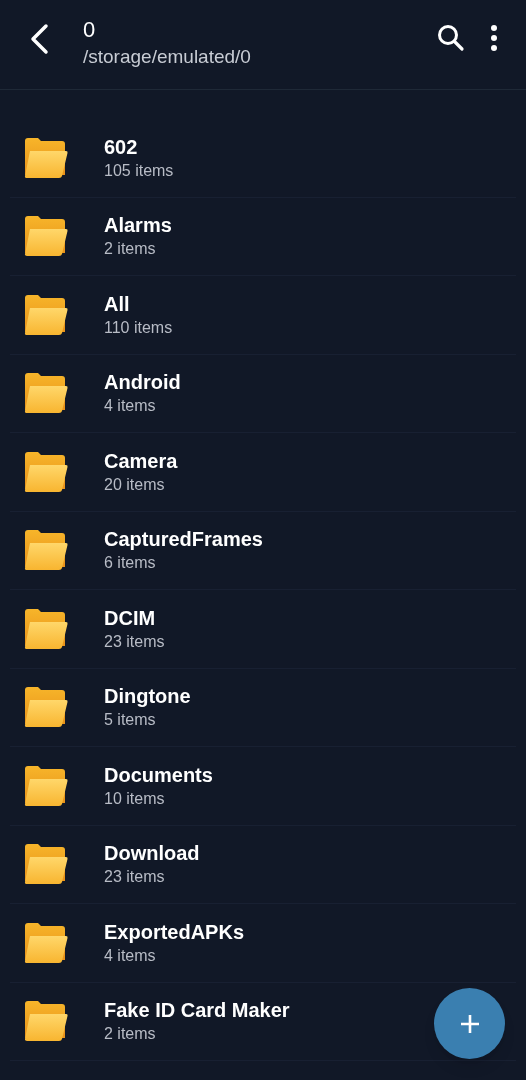  What do you see at coordinates (263, 864) in the screenshot?
I see `folder-row: Download 23 items` at bounding box center [263, 864].